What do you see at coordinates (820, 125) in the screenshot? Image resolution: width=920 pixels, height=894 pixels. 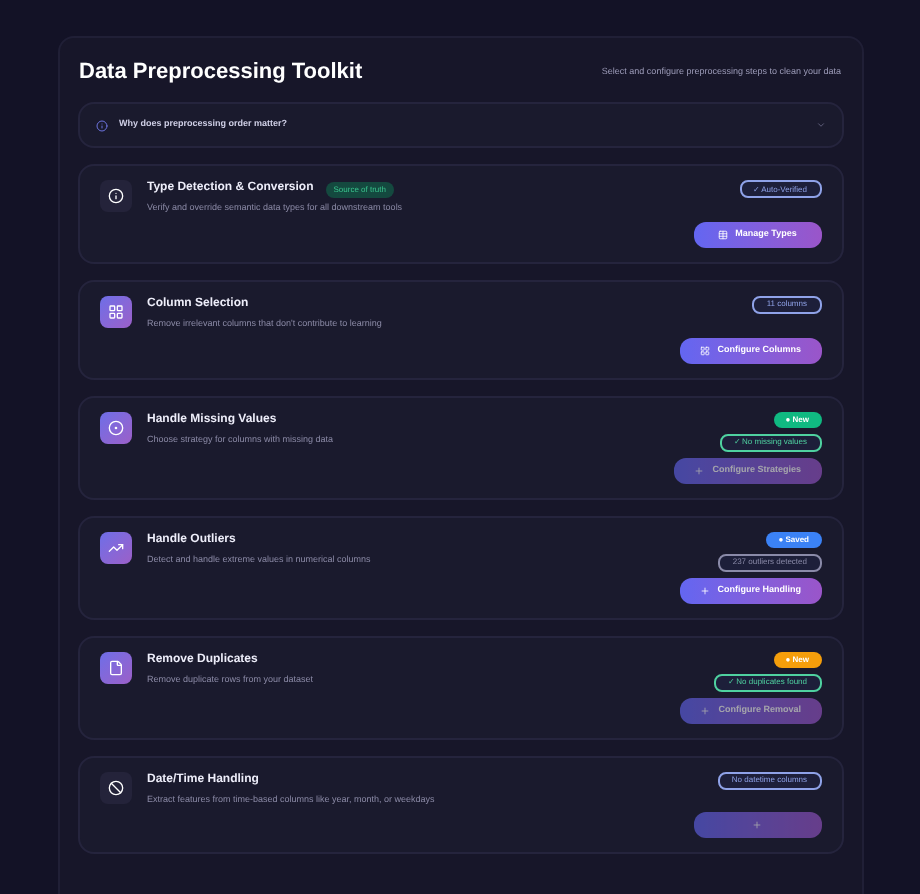 I see `chevron-icon` at bounding box center [820, 125].